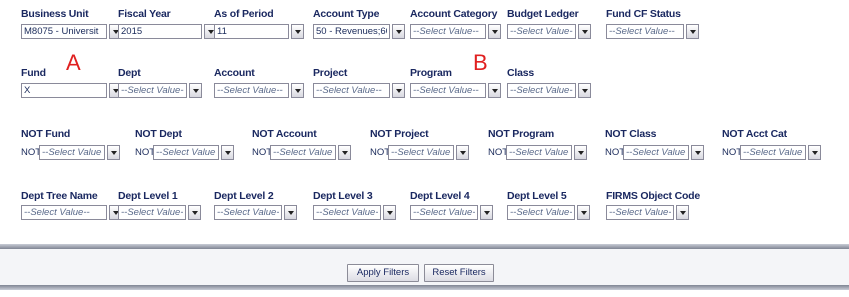 Image resolution: width=849 pixels, height=297 pixels. Describe the element at coordinates (346, 14) in the screenshot. I see `account-type-label: Account Type` at that location.